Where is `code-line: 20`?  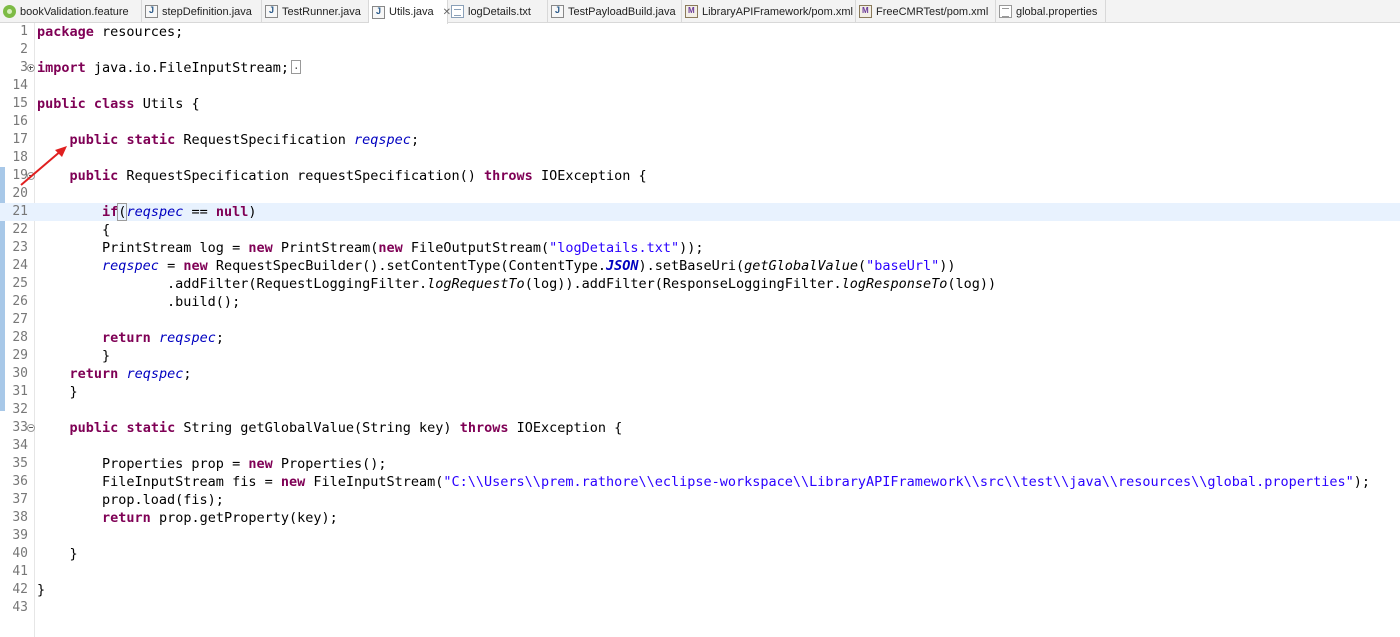 code-line: 20 is located at coordinates (700, 194).